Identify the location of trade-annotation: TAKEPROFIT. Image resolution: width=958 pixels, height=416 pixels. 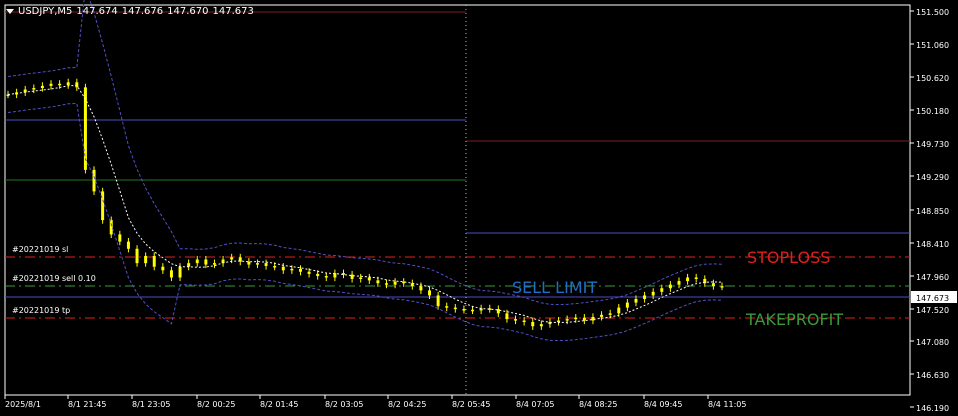
(794, 319).